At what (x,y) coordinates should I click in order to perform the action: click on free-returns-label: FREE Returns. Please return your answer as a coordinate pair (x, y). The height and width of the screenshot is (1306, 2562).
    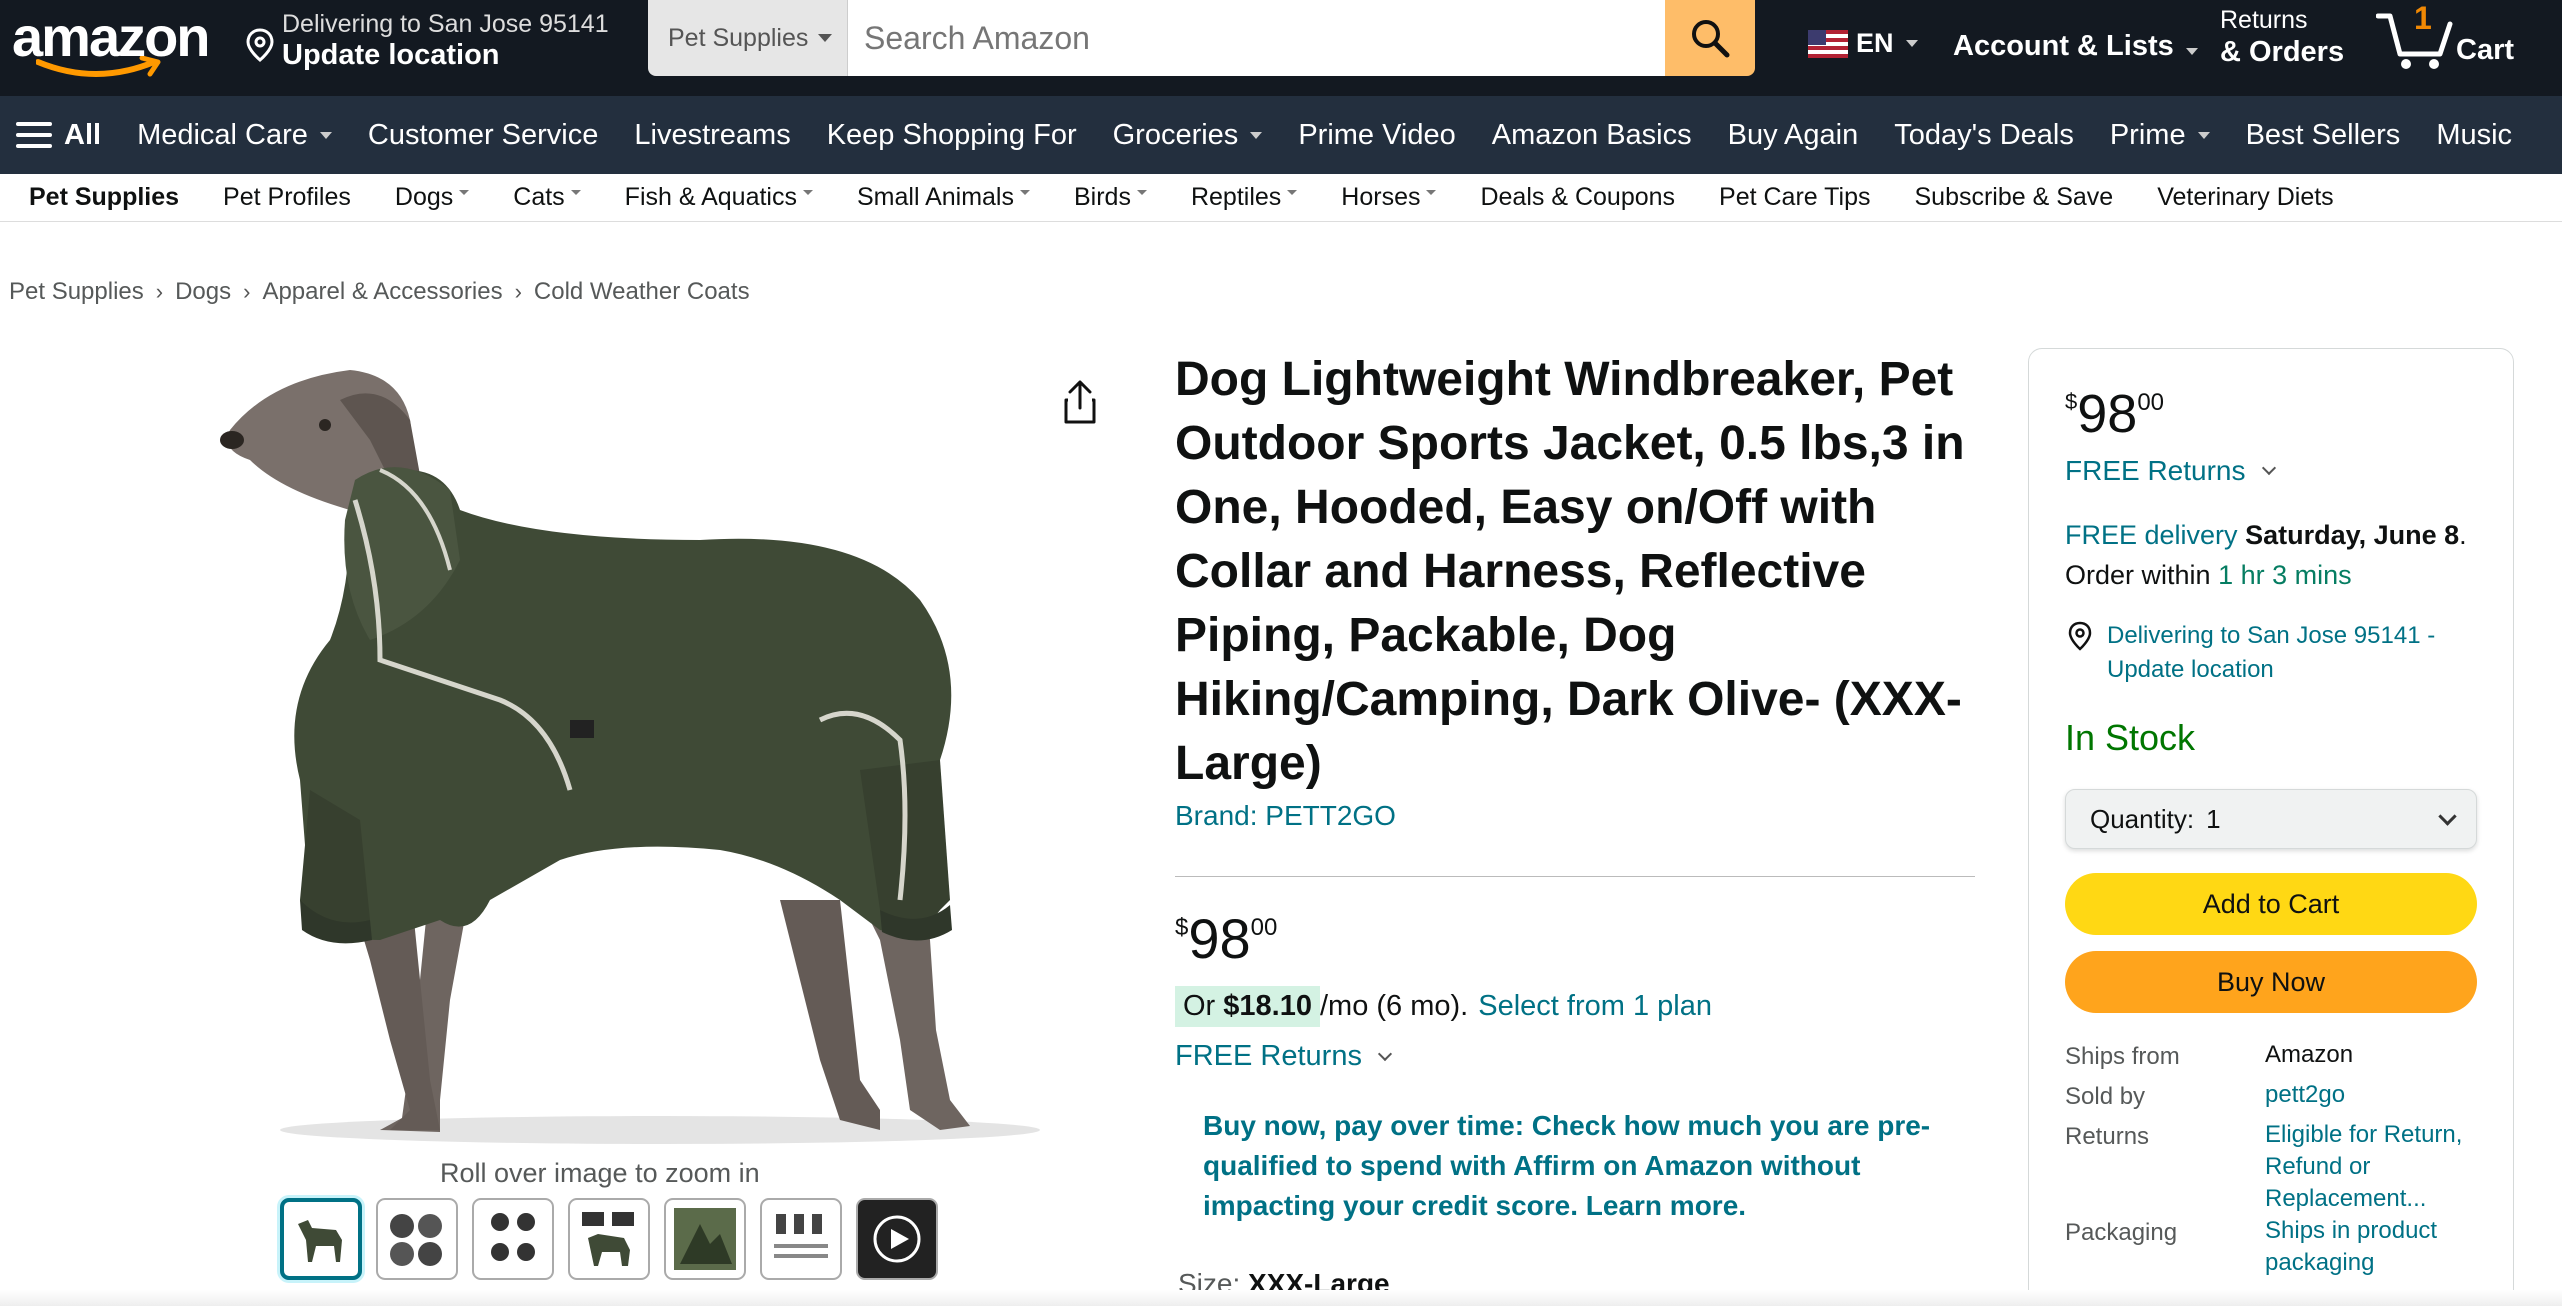
    Looking at the image, I should click on (1268, 1056).